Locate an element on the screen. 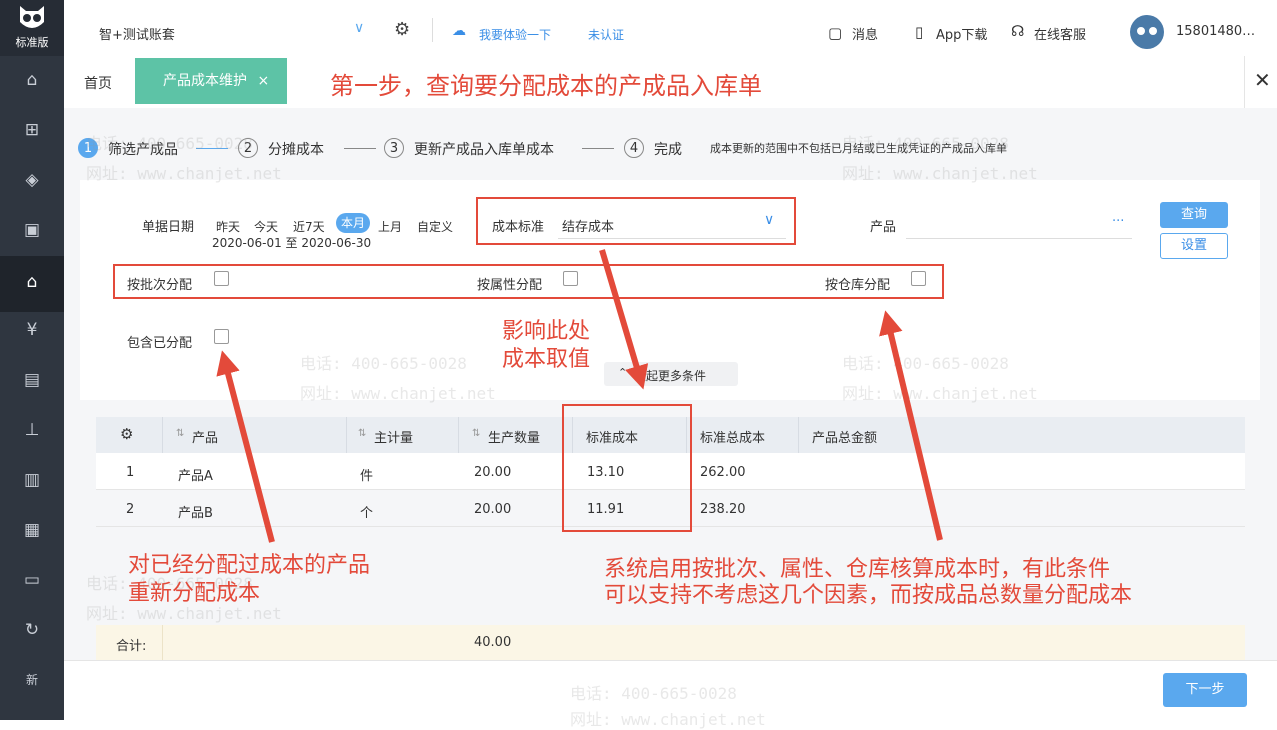 This screenshot has height=730, width=1277. arrow-to-std-cost is located at coordinates (624, 319).